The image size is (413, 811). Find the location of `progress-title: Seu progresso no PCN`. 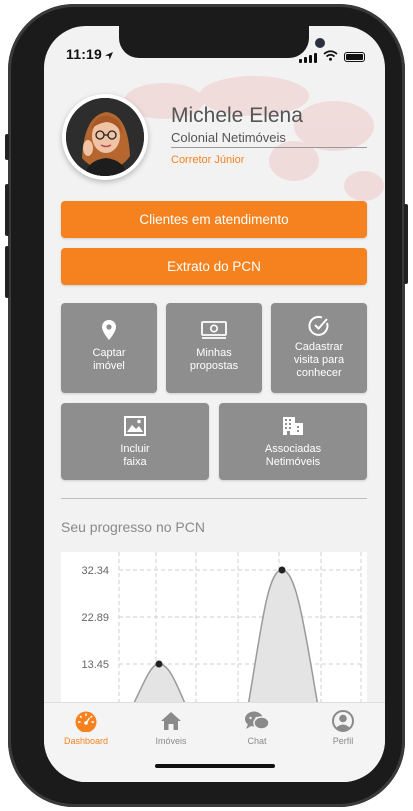

progress-title: Seu progresso no PCN is located at coordinates (133, 527).